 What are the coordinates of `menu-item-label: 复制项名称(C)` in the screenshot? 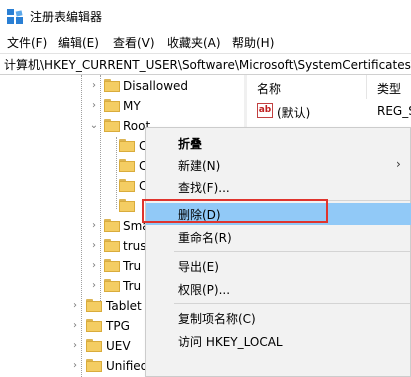 It's located at (217, 319).